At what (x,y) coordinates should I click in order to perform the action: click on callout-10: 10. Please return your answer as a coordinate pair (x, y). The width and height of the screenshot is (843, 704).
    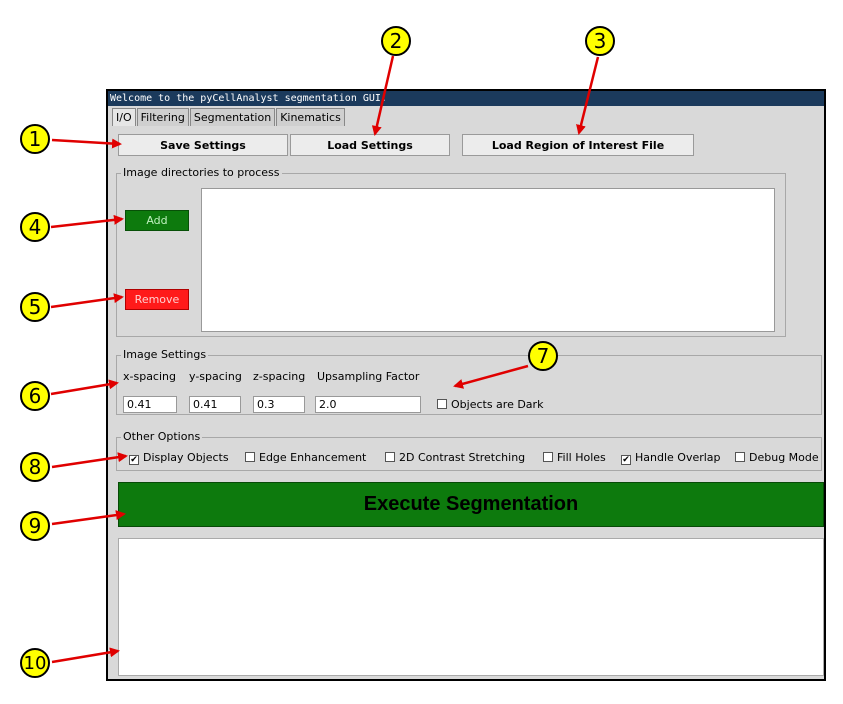
    Looking at the image, I should click on (35, 663).